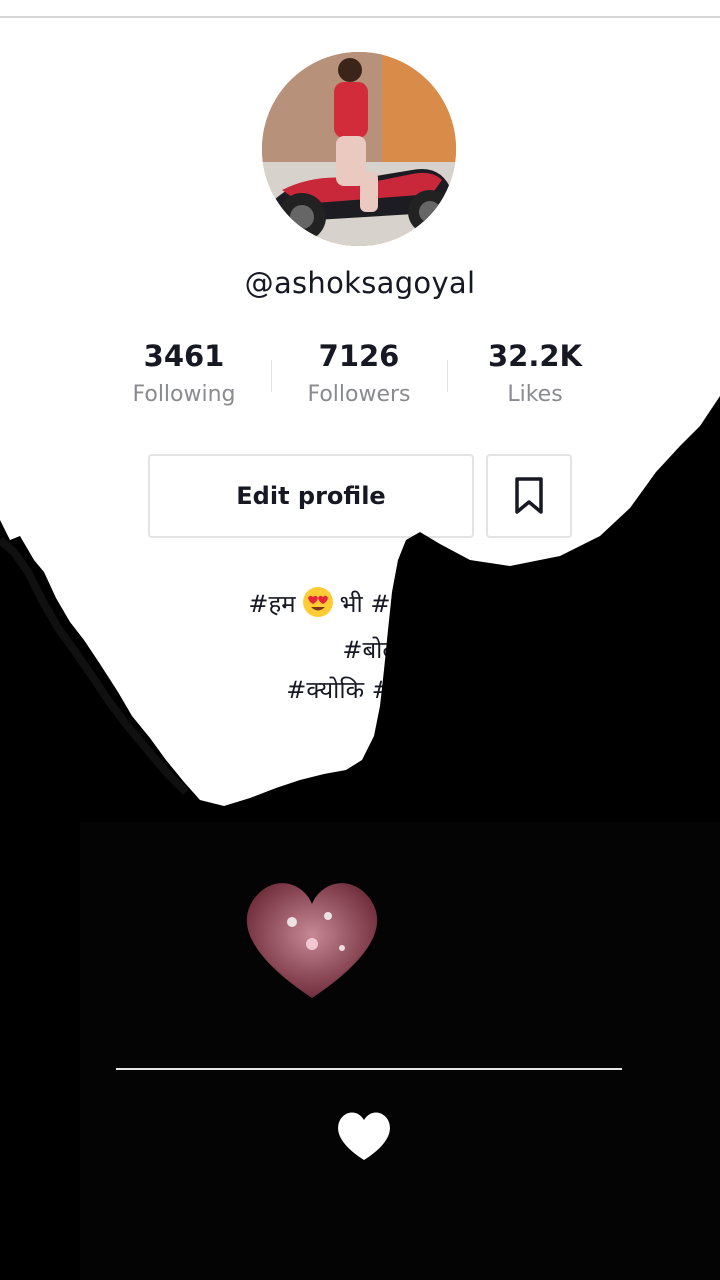 The image size is (720, 1280). What do you see at coordinates (360, 17) in the screenshot?
I see `status-bar-divider` at bounding box center [360, 17].